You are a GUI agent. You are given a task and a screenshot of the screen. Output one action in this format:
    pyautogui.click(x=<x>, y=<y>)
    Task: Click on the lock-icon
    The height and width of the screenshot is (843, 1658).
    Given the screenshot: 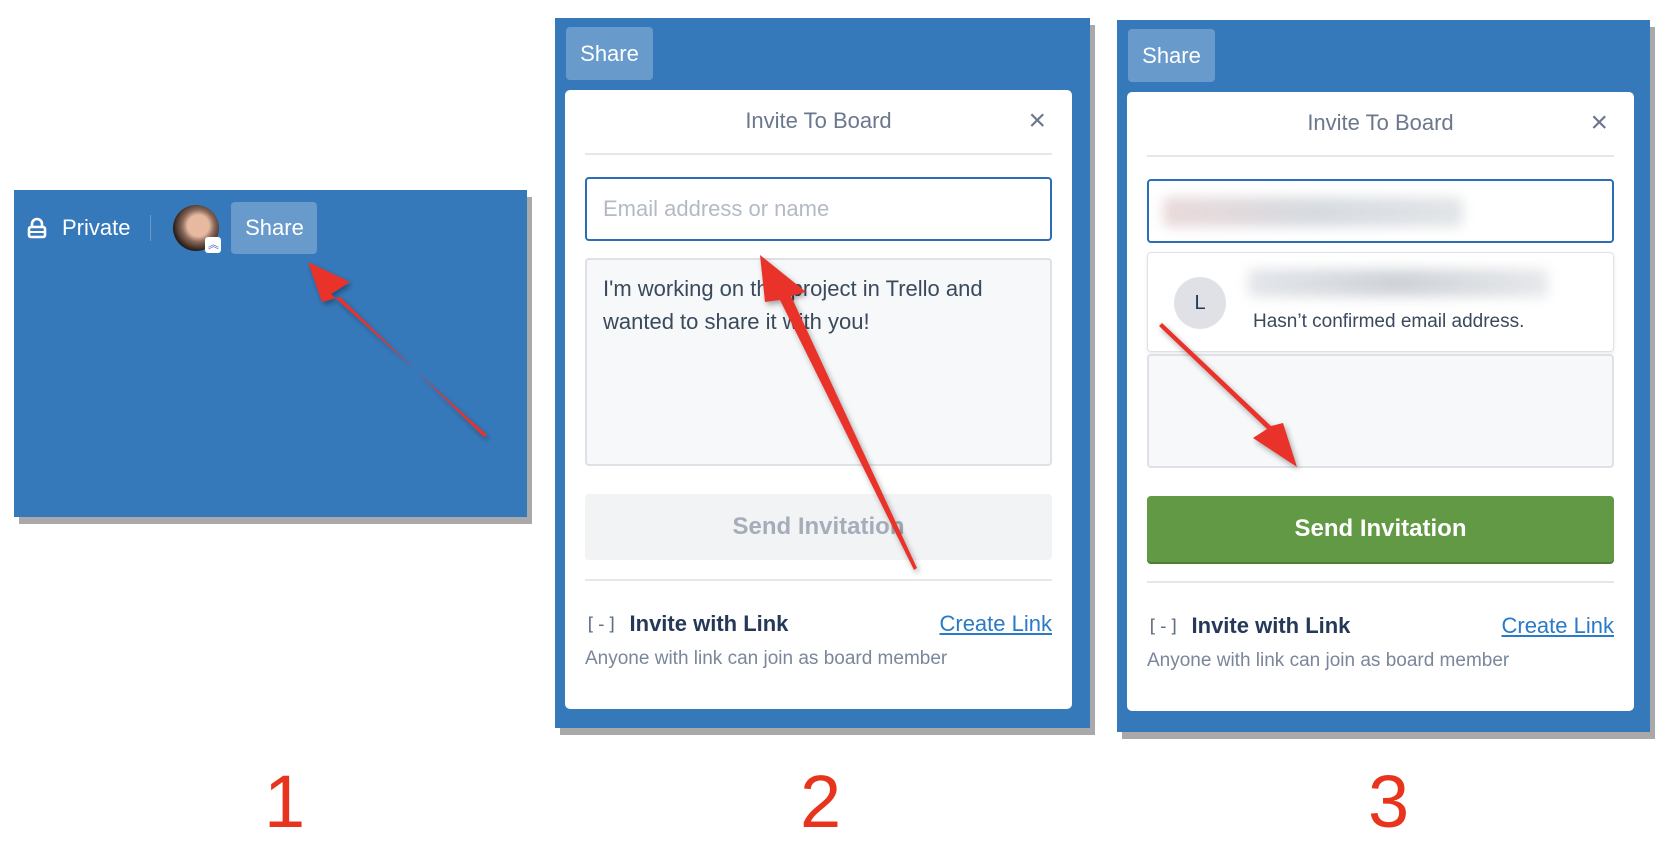 What is the action you would take?
    pyautogui.click(x=37, y=228)
    